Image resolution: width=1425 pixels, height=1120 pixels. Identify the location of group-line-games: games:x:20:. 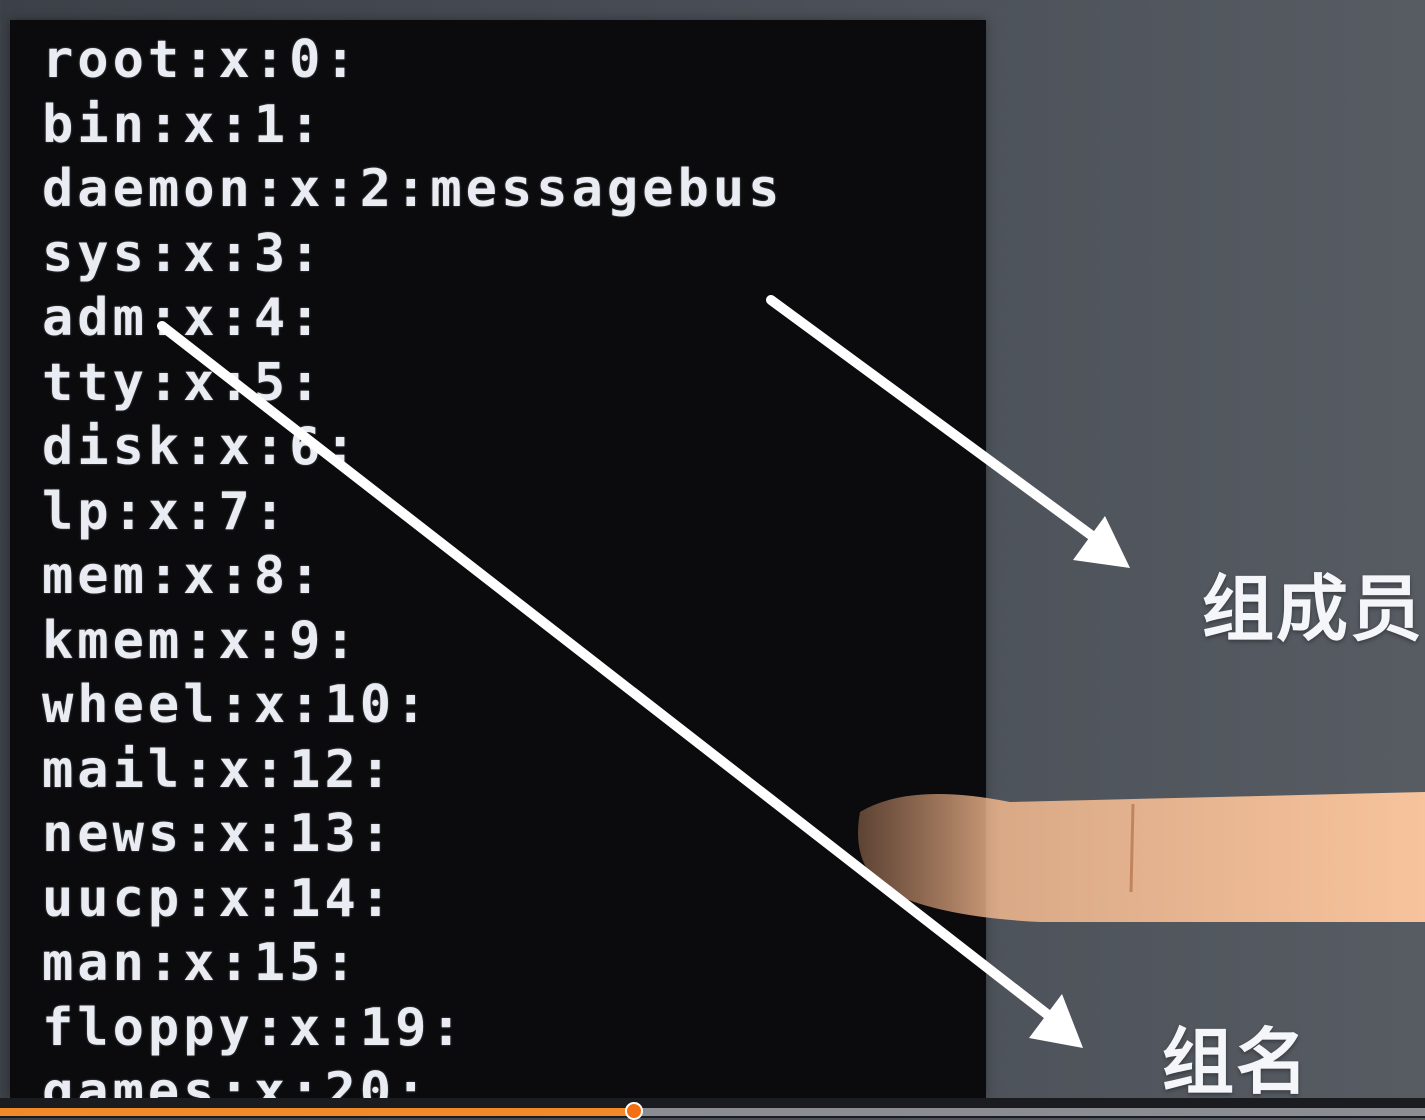
(236, 1080).